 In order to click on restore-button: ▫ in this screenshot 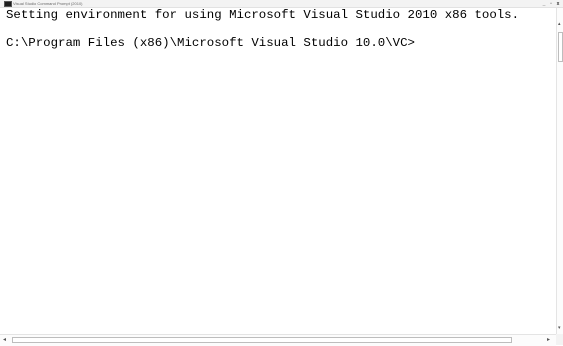, I will do `click(551, 4)`.